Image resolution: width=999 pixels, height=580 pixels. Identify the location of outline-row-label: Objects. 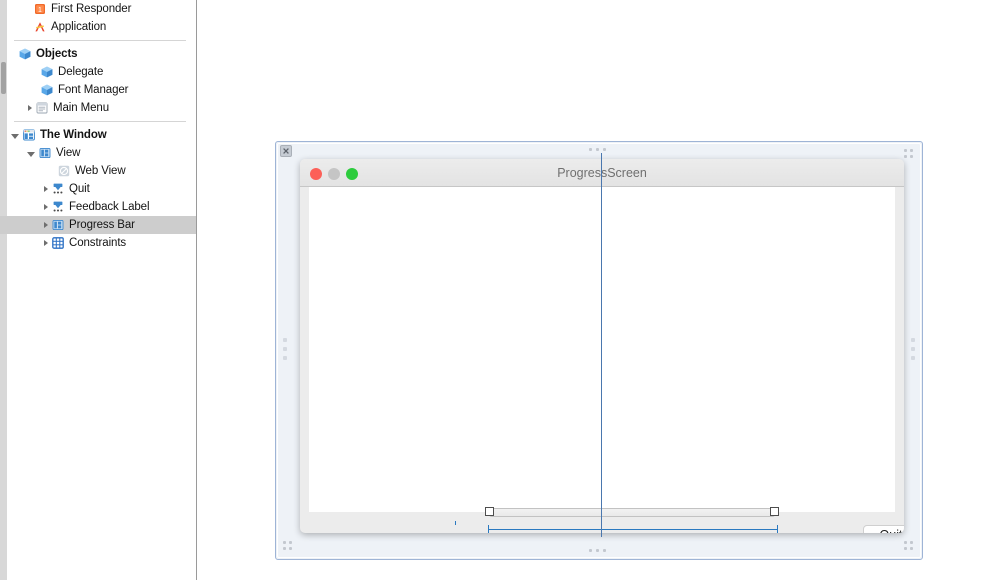
(57, 54).